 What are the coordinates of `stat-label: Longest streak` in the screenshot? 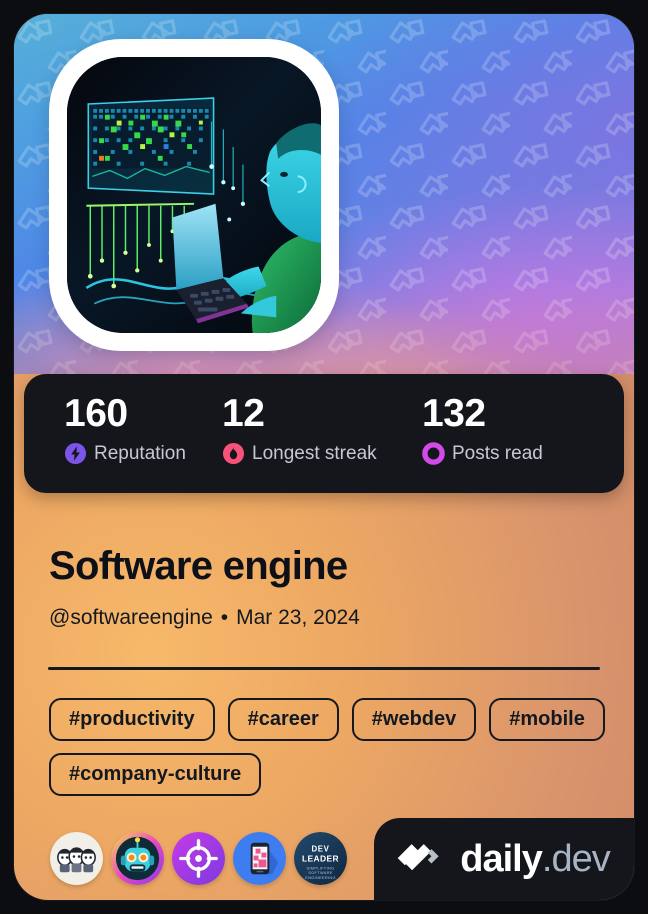 It's located at (314, 453).